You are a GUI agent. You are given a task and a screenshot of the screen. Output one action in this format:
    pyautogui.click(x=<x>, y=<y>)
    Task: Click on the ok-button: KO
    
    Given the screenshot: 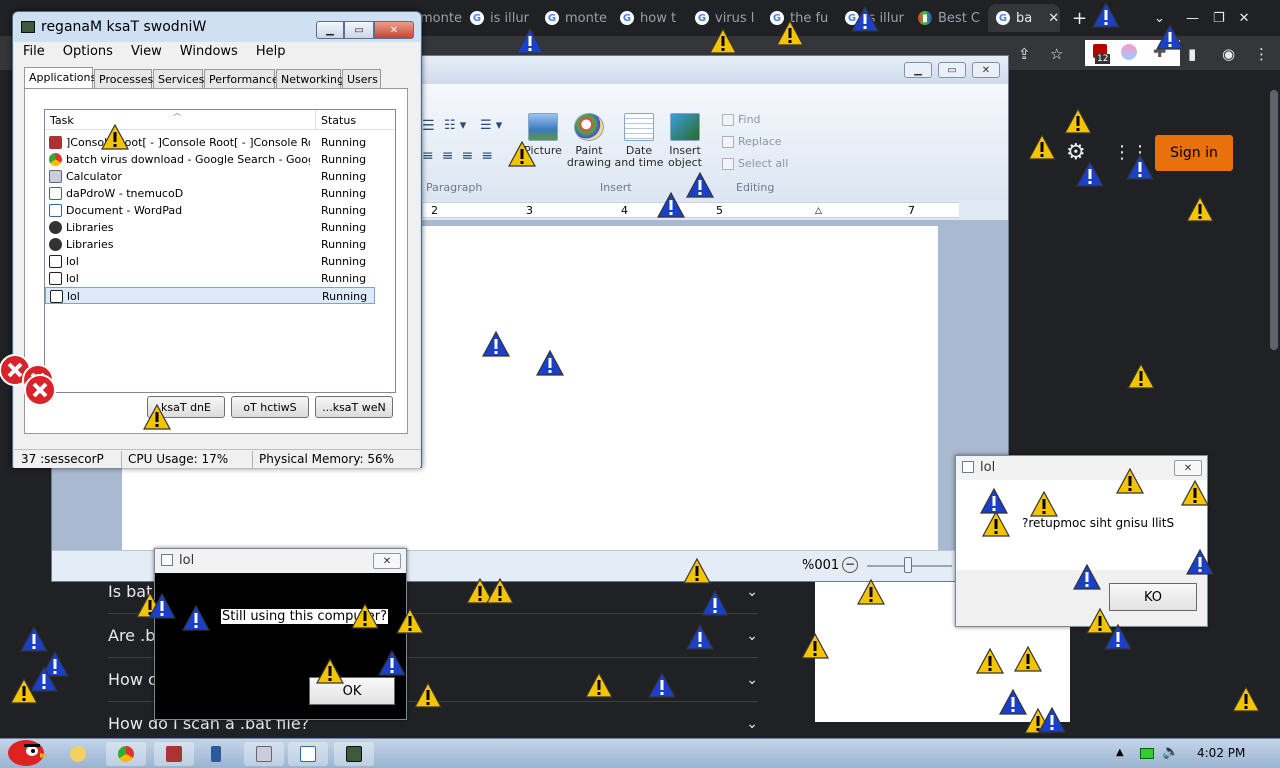 What is the action you would take?
    pyautogui.click(x=1153, y=597)
    